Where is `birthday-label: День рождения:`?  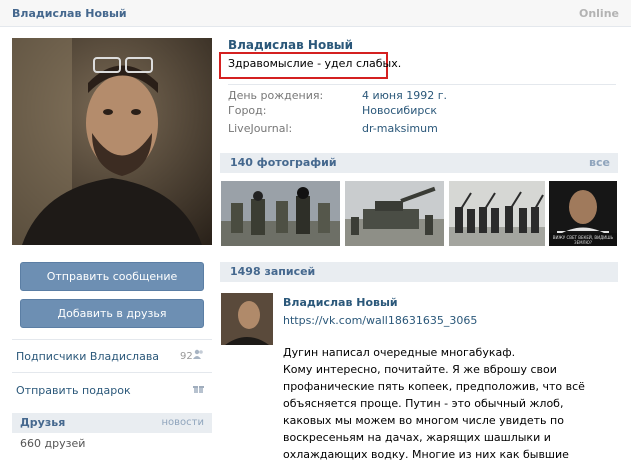
birthday-label: День рождения: is located at coordinates (276, 95).